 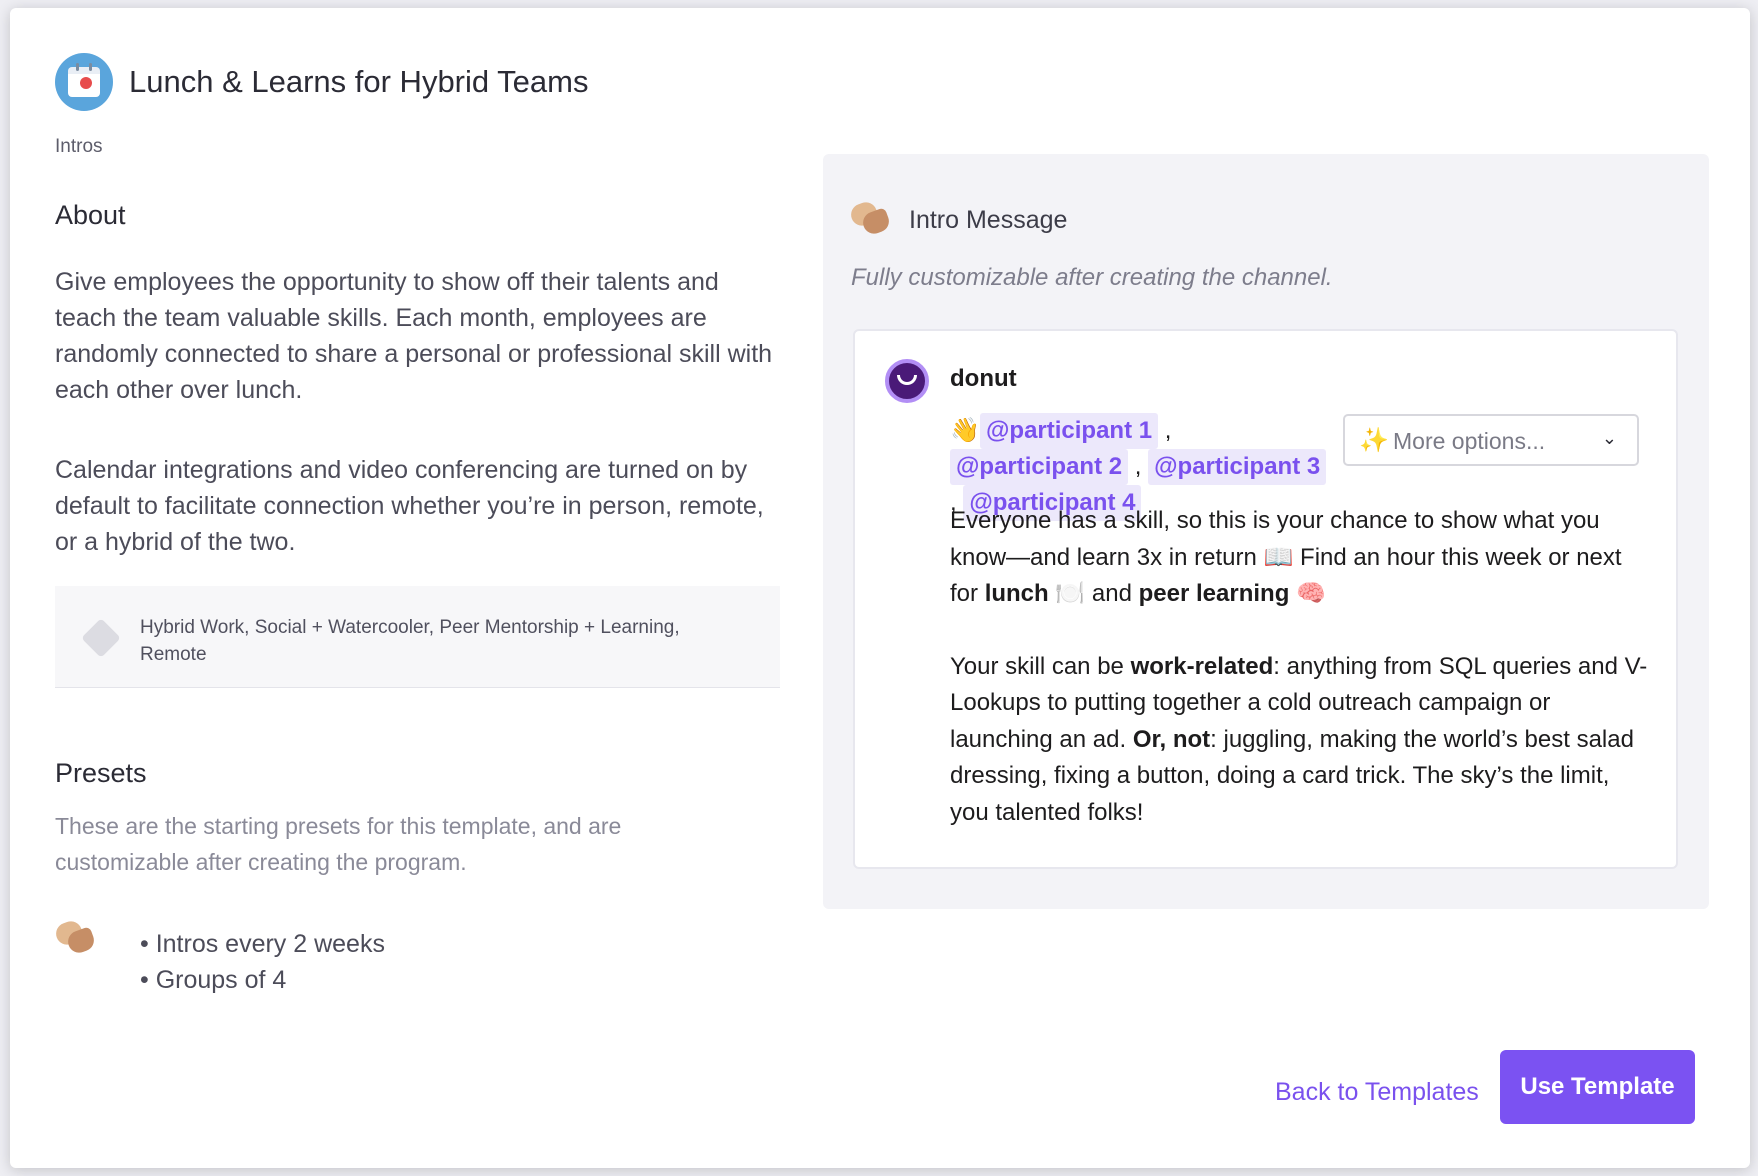 I want to click on brain-icon: 🧠, so click(x=1311, y=593).